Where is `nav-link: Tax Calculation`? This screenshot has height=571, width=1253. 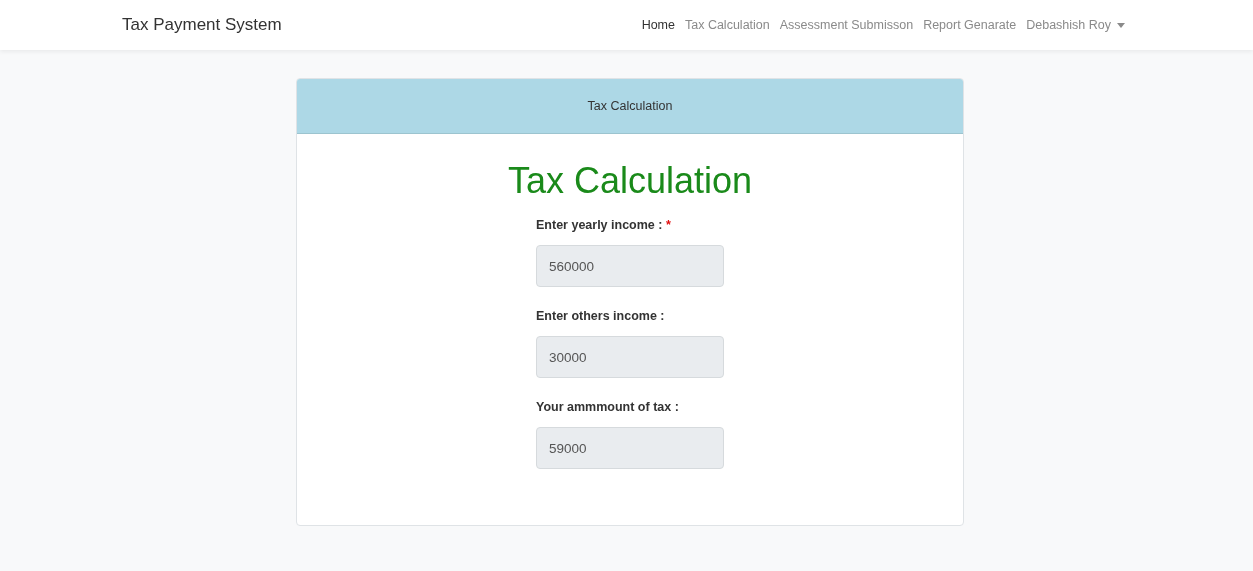
nav-link: Tax Calculation is located at coordinates (727, 25).